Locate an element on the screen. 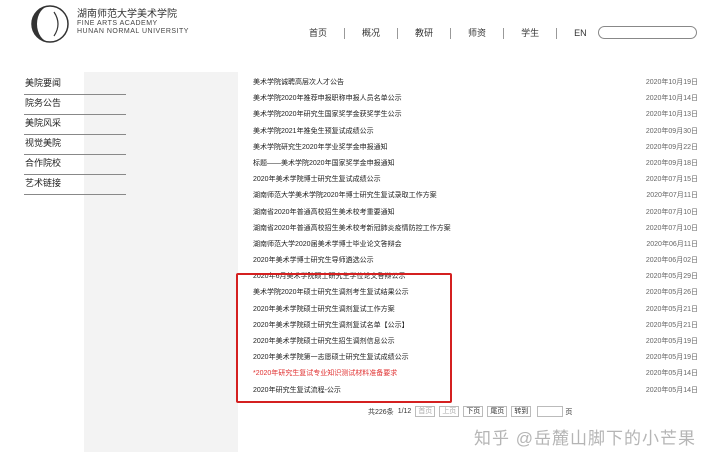 Image resolution: width=720 pixels, height=468 pixels. news-title-link: 美术学院2021年推免生预复试成绩公示 is located at coordinates (313, 132).